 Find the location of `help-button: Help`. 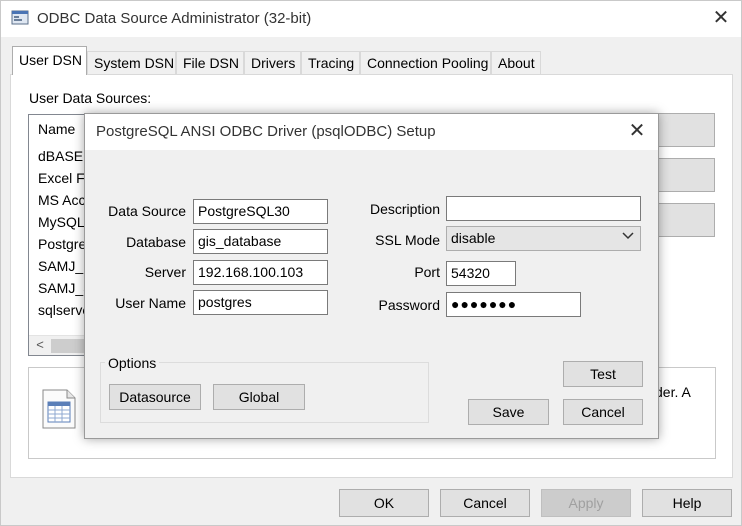

help-button: Help is located at coordinates (687, 503).